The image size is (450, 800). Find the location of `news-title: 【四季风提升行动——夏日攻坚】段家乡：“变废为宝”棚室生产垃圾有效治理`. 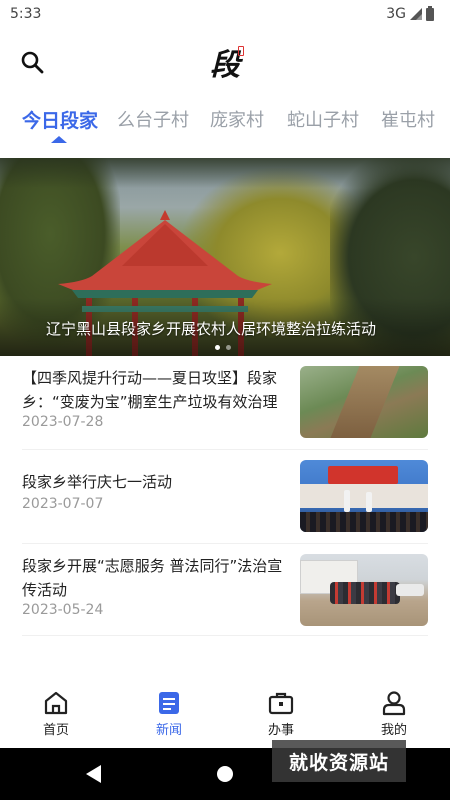

news-title: 【四季风提升行动——夏日攻坚】段家乡：“变废为宝”棚室生产垃圾有效治理 is located at coordinates (150, 390).